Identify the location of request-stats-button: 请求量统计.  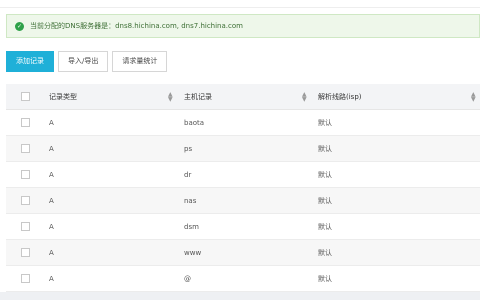
(140, 61).